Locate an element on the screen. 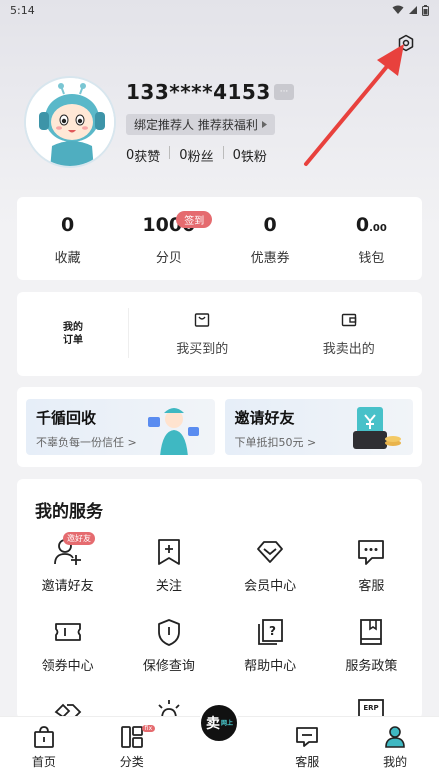 The width and height of the screenshot is (439, 780). ticket-icon is located at coordinates (67, 632).